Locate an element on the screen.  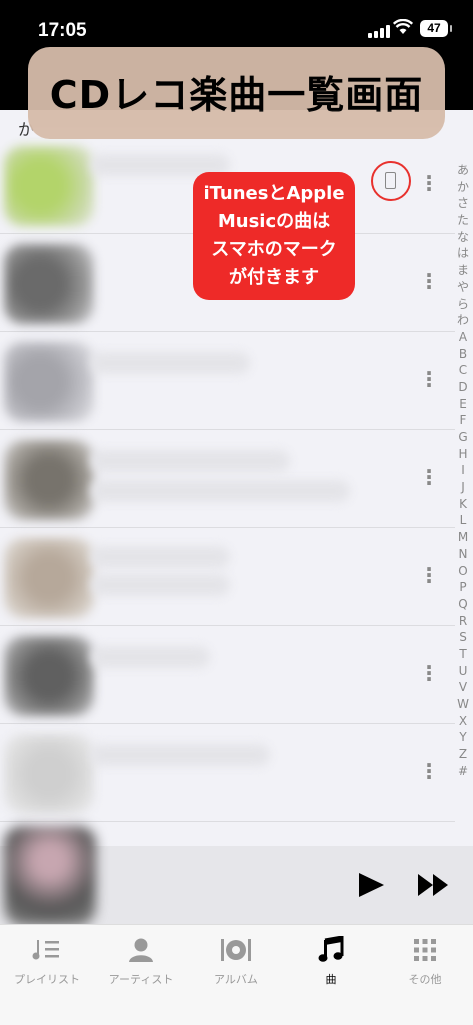
fast-forward-button is located at coordinates (433, 885).